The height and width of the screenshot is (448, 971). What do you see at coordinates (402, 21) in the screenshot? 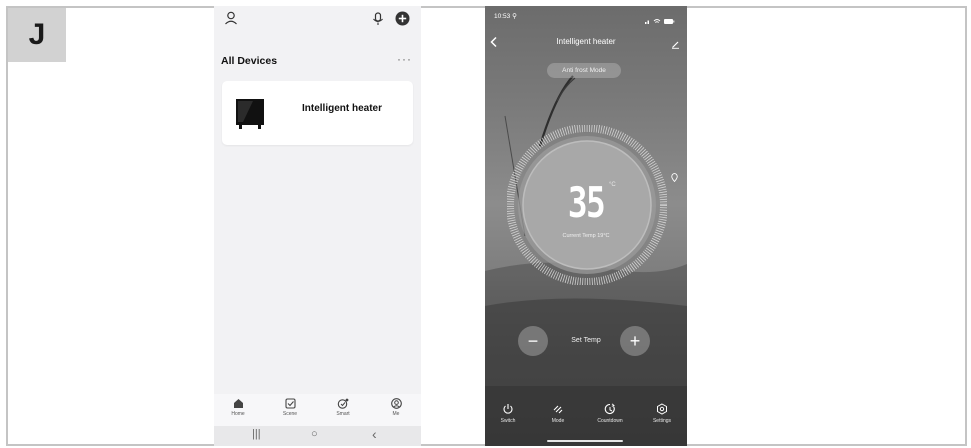
I see `plus-circle-icon` at bounding box center [402, 21].